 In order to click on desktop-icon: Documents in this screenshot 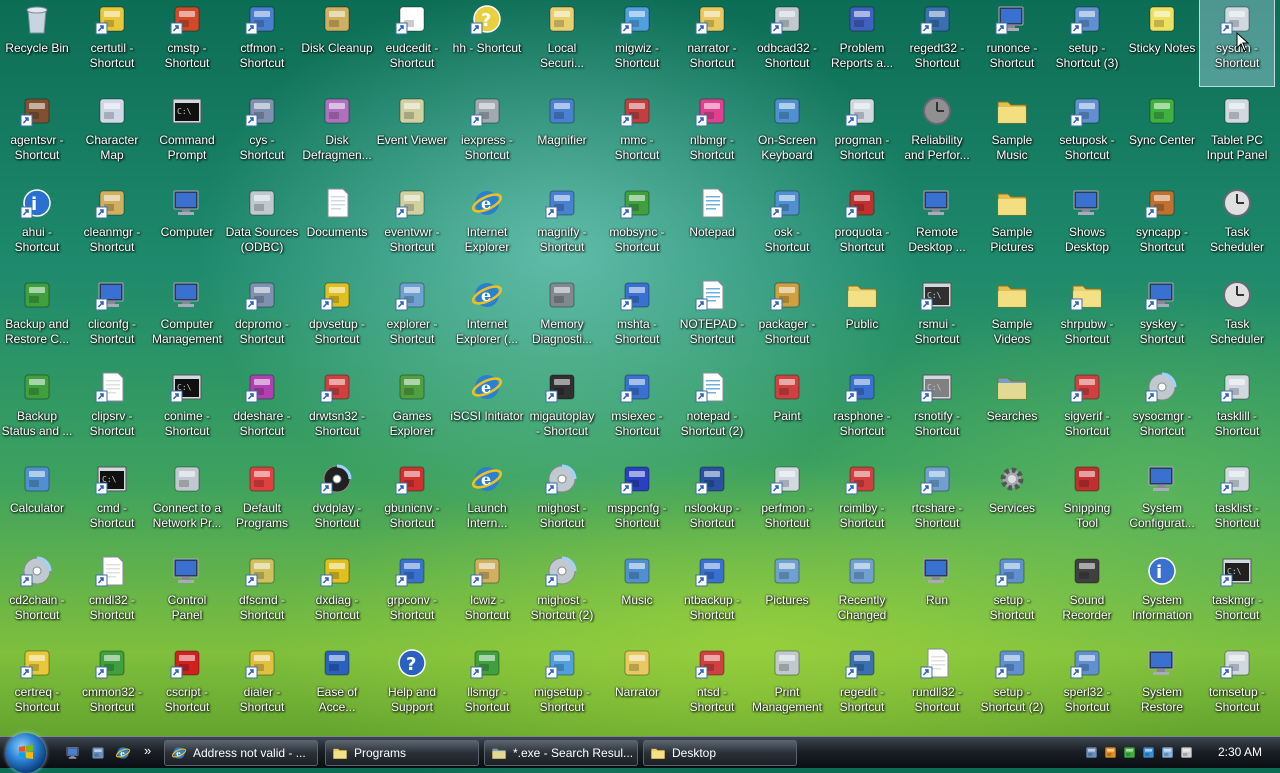, I will do `click(337, 227)`.